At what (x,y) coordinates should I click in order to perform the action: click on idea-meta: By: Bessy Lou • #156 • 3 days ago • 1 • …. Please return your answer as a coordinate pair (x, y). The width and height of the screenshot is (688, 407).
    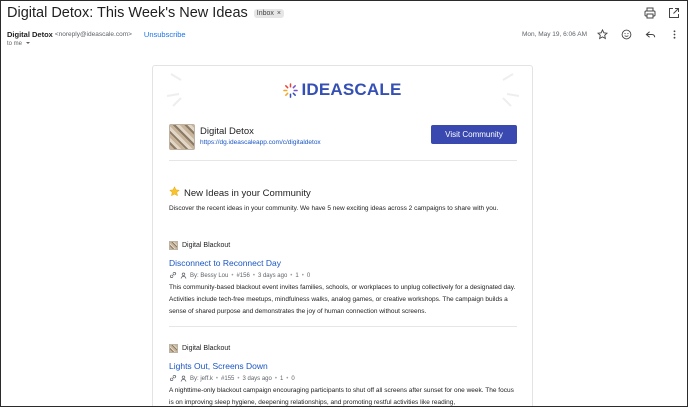
    Looking at the image, I should click on (343, 276).